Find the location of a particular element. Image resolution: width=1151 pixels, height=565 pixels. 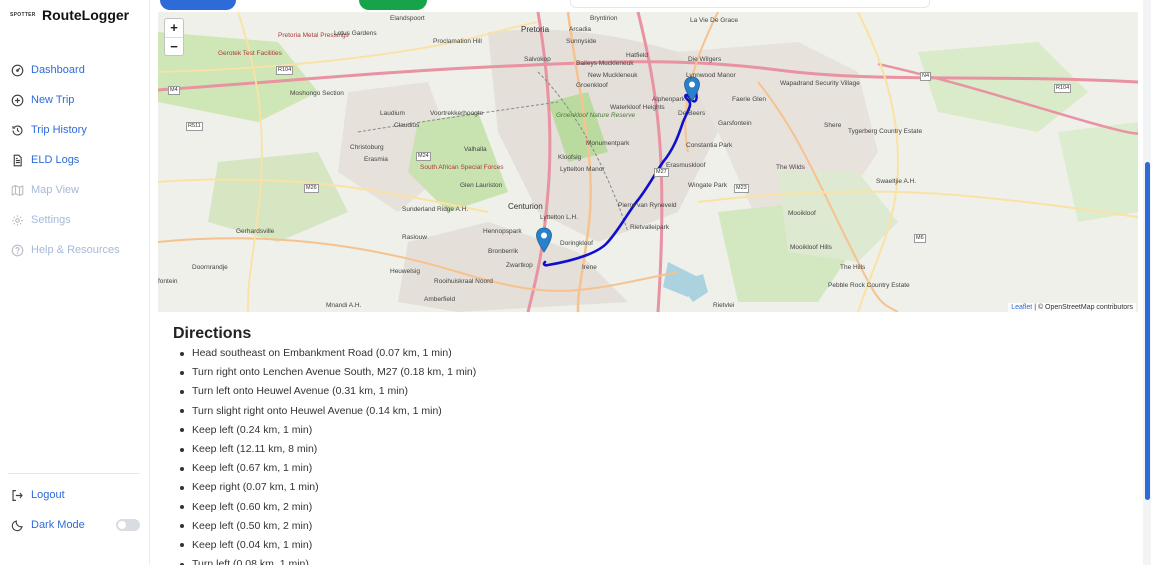

end-marker-icon is located at coordinates (692, 89).